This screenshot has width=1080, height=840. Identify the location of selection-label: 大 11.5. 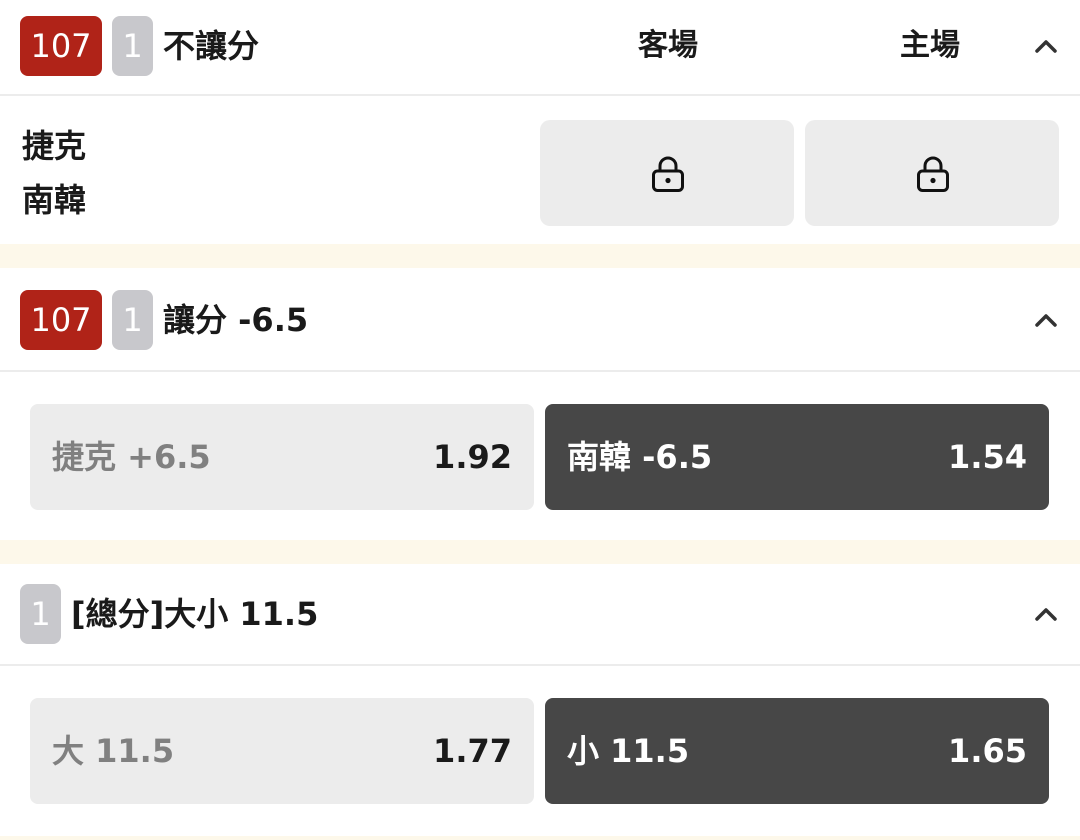
(113, 751).